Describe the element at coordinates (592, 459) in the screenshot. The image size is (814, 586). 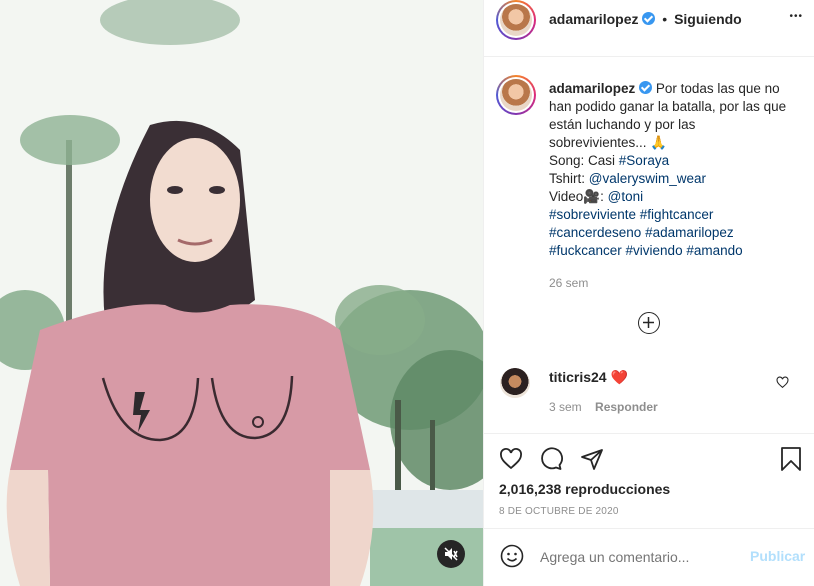
I see `share-send-icon` at that location.